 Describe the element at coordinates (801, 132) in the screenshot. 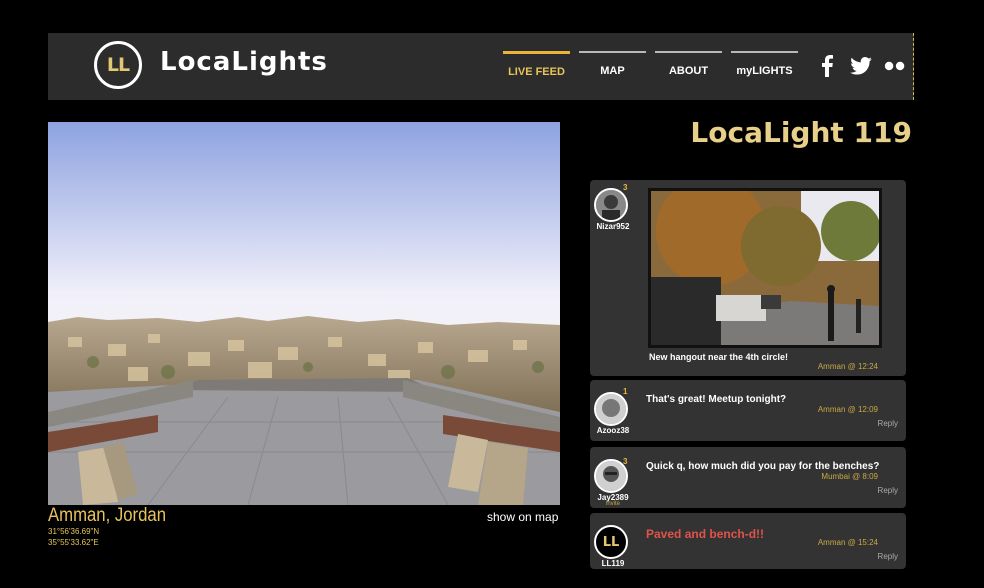

I see `feed-title: LocaLight 119` at that location.